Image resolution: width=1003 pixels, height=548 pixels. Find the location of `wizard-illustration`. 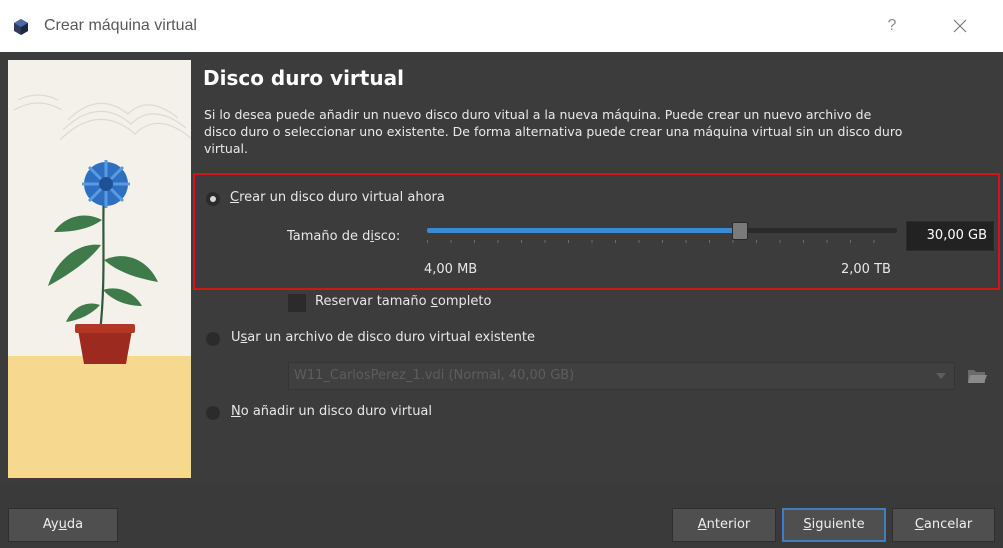

wizard-illustration is located at coordinates (99, 269).